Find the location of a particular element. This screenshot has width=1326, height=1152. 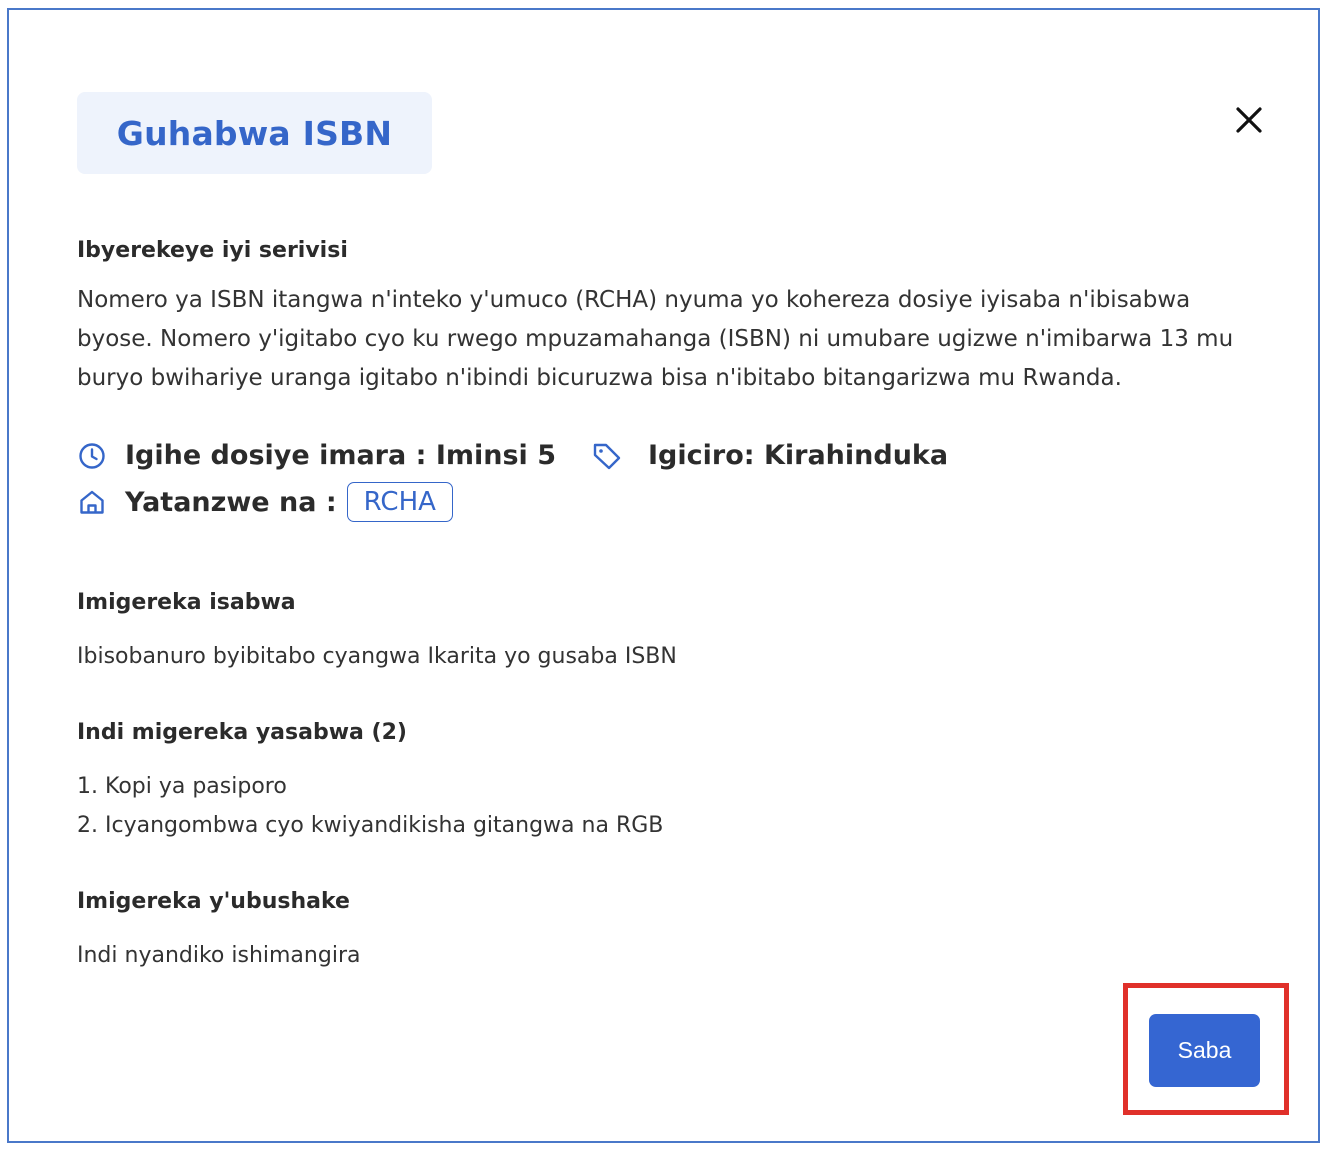

modal-title: Guhabwa ISBN is located at coordinates (254, 133).